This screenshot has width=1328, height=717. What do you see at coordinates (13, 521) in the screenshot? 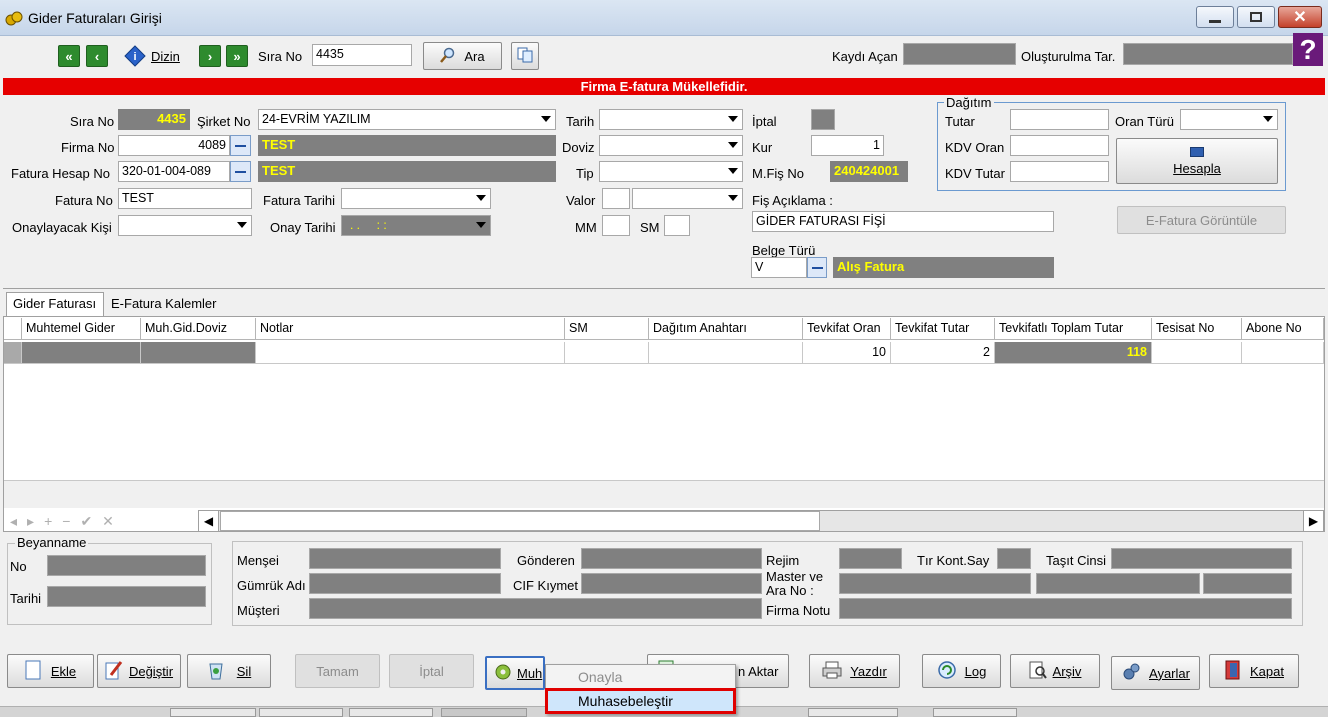
I see `prev-icon: ◂` at bounding box center [13, 521].